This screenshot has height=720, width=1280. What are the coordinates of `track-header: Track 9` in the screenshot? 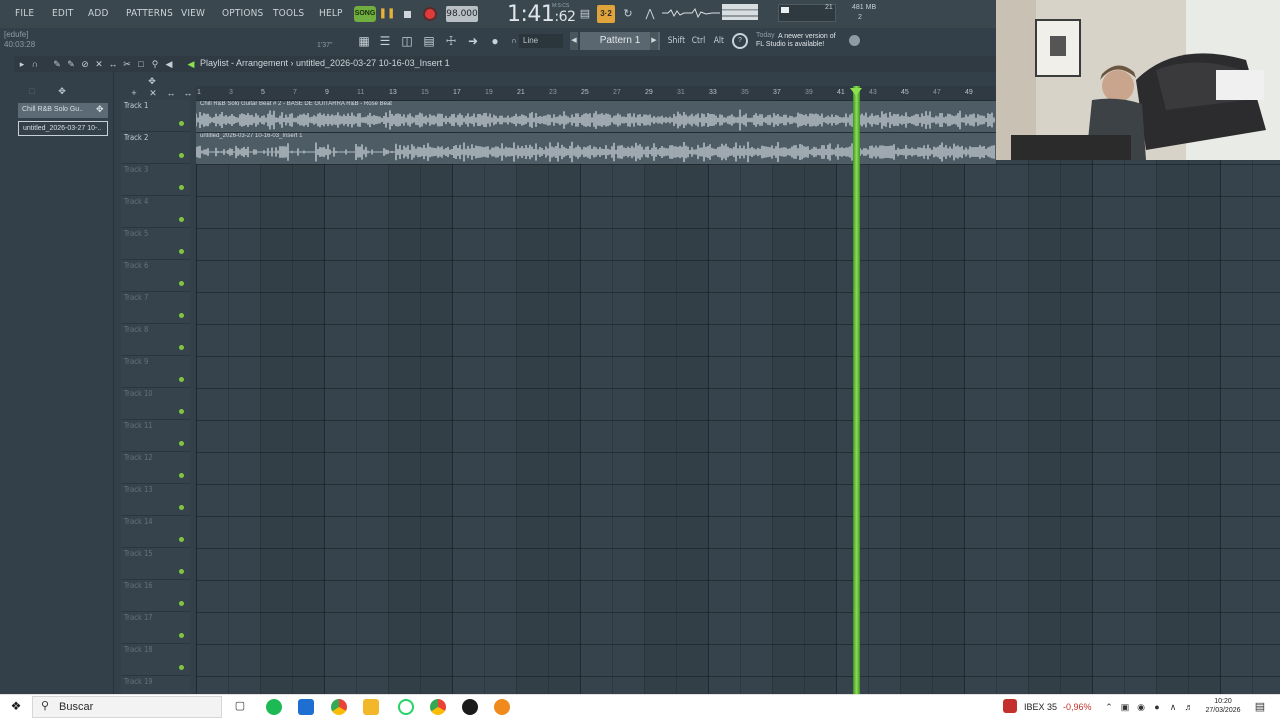 It's located at (155, 372).